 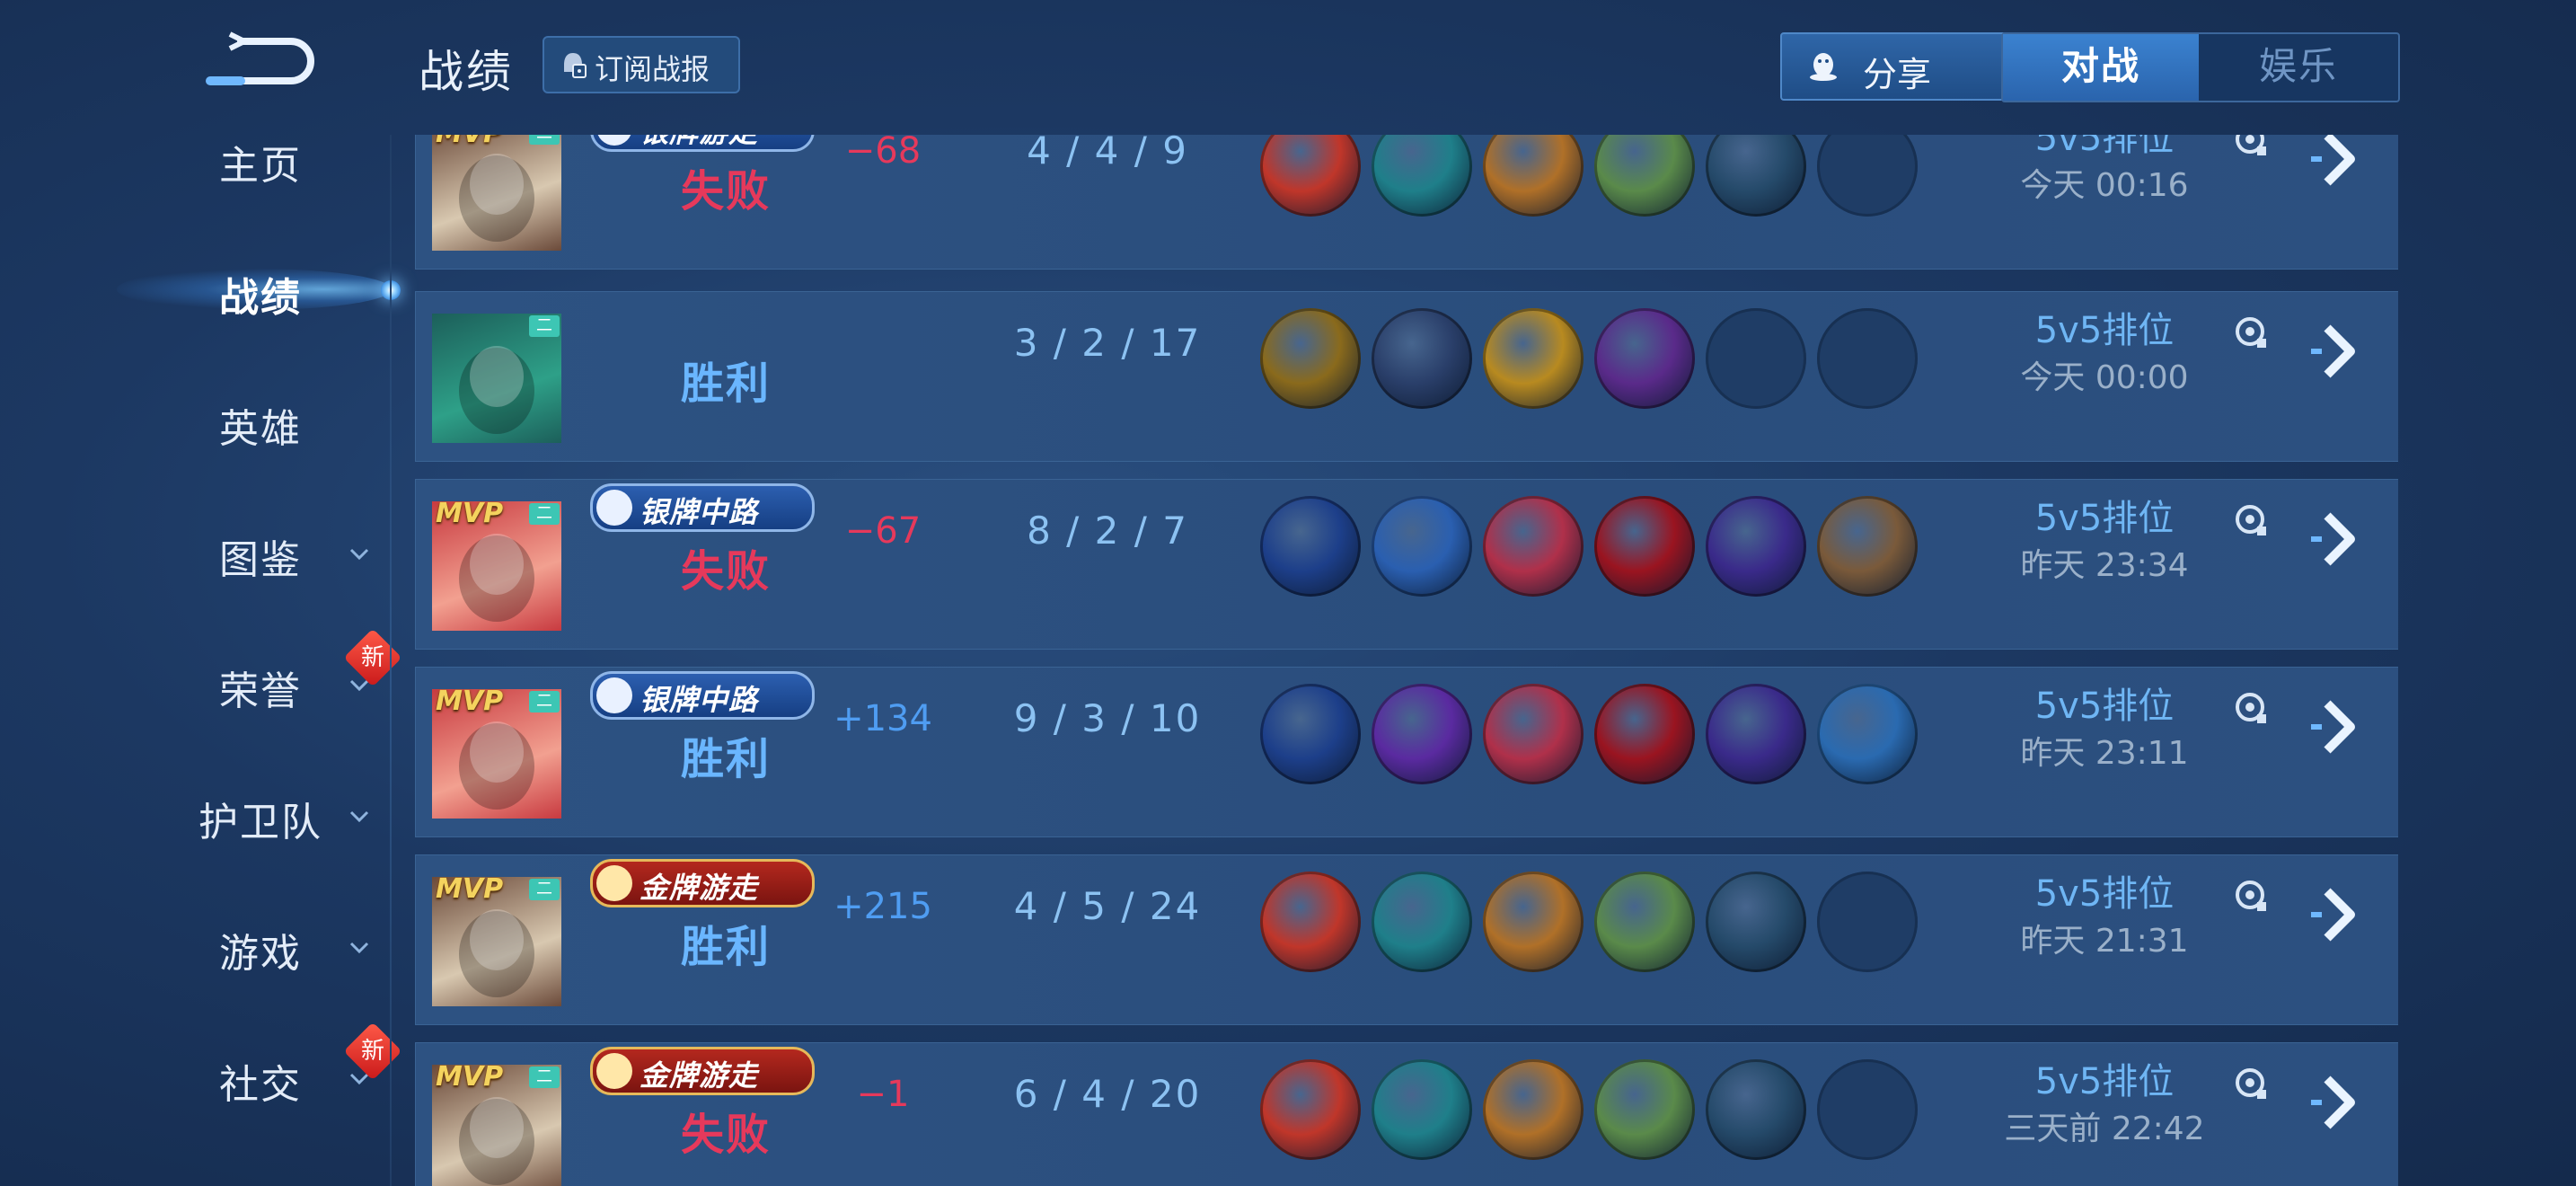 I want to click on match-row: 二胜利 3 / 2 / 17 5v5排位 今天 00:00, so click(x=1406, y=376).